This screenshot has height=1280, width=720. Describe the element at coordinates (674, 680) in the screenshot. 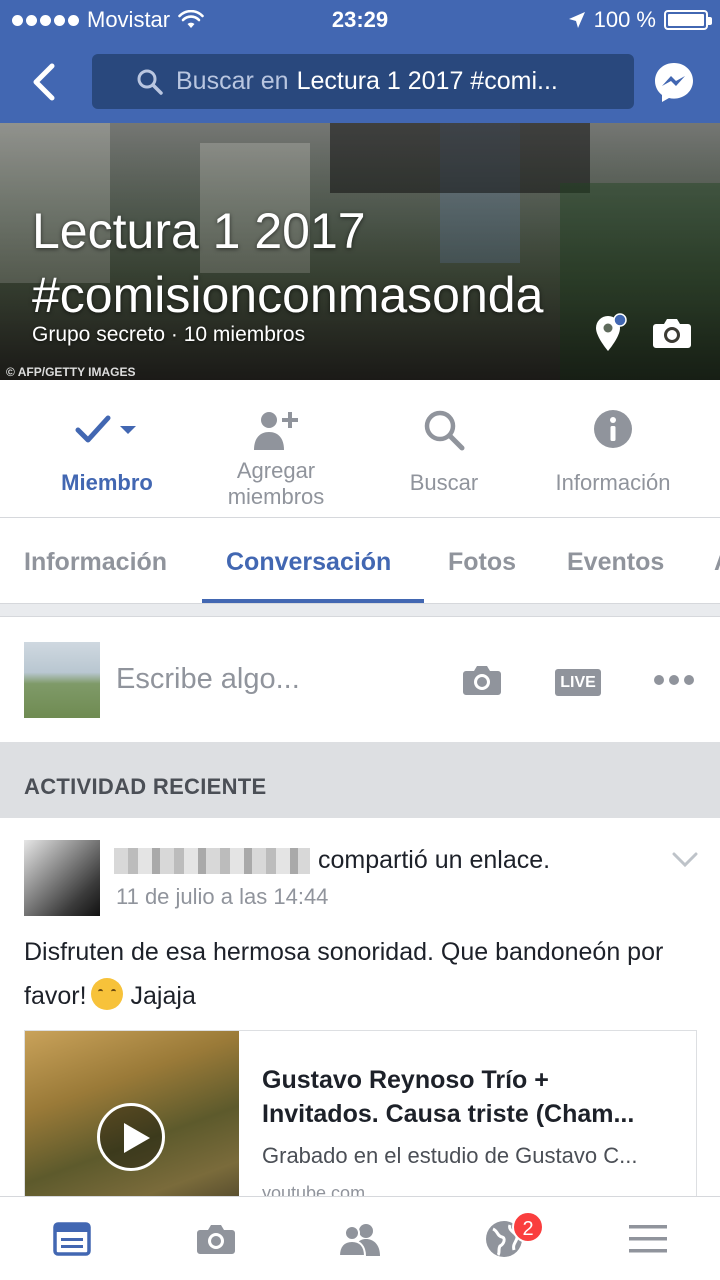

I see `more-options-icon` at that location.